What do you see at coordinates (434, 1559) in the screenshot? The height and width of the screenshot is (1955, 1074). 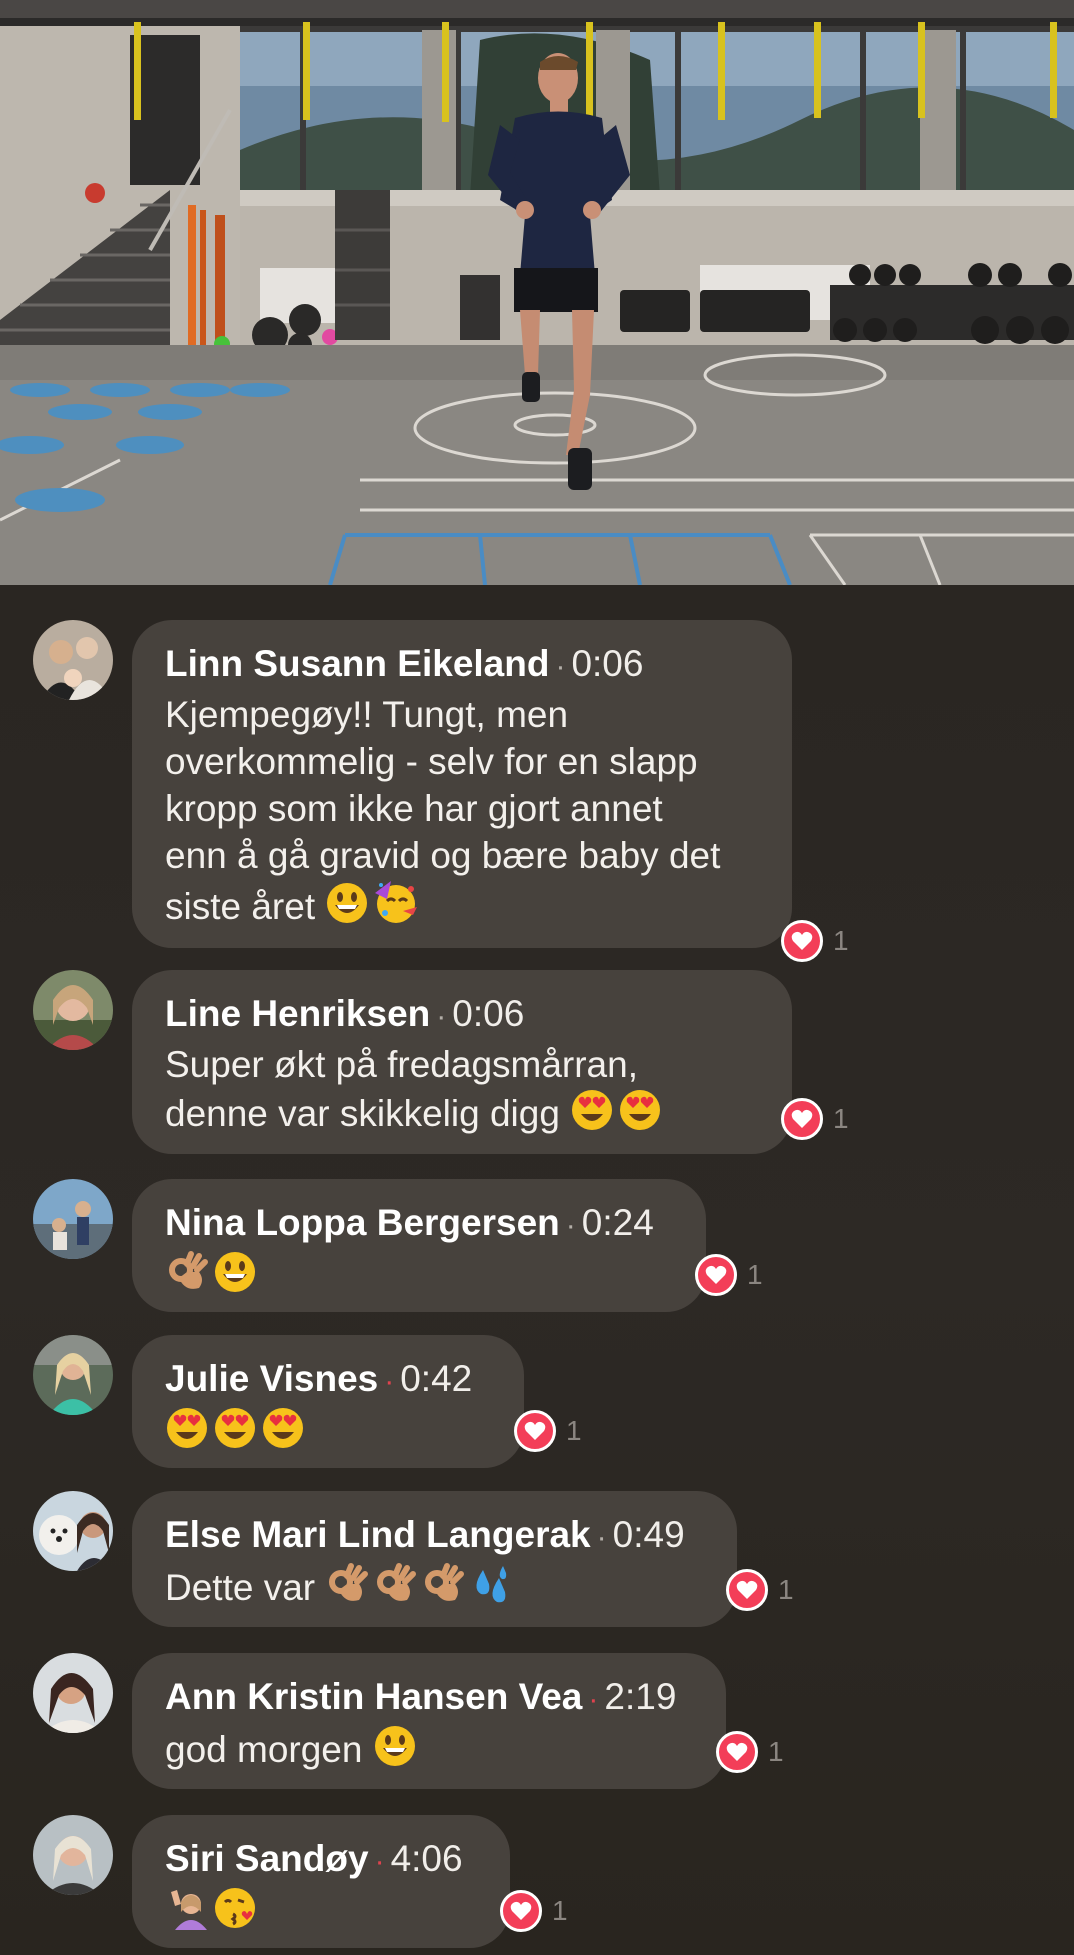 I see `comment-bubble: Else Mari Lind Langerak · 0:49 Dette var` at bounding box center [434, 1559].